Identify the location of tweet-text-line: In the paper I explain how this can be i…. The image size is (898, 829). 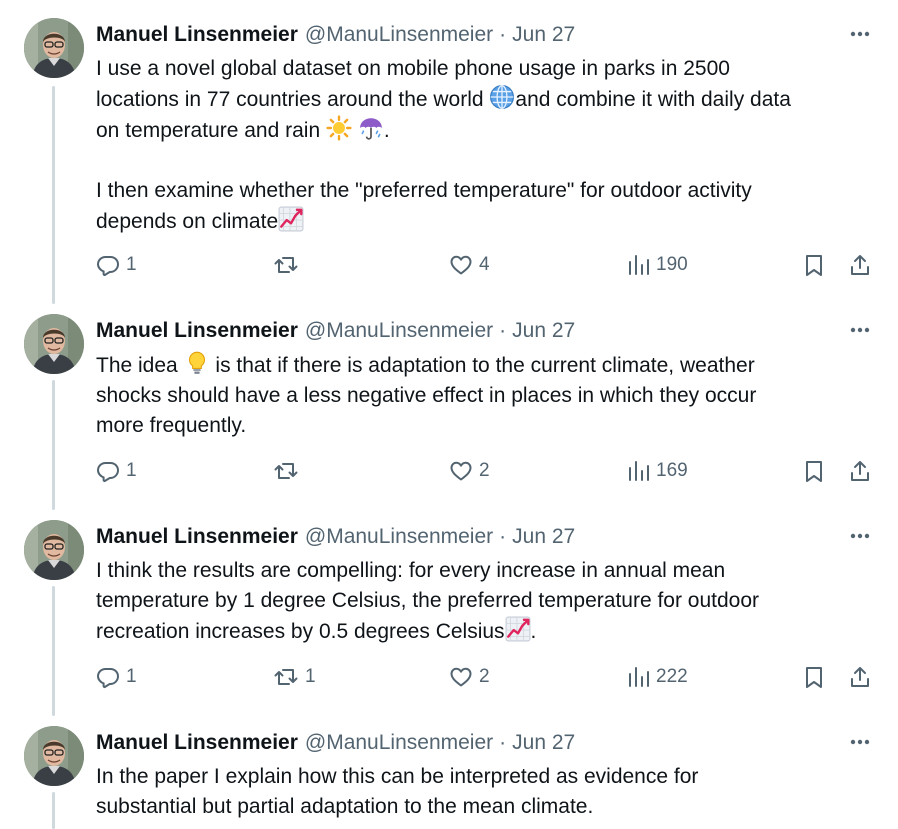
(397, 776).